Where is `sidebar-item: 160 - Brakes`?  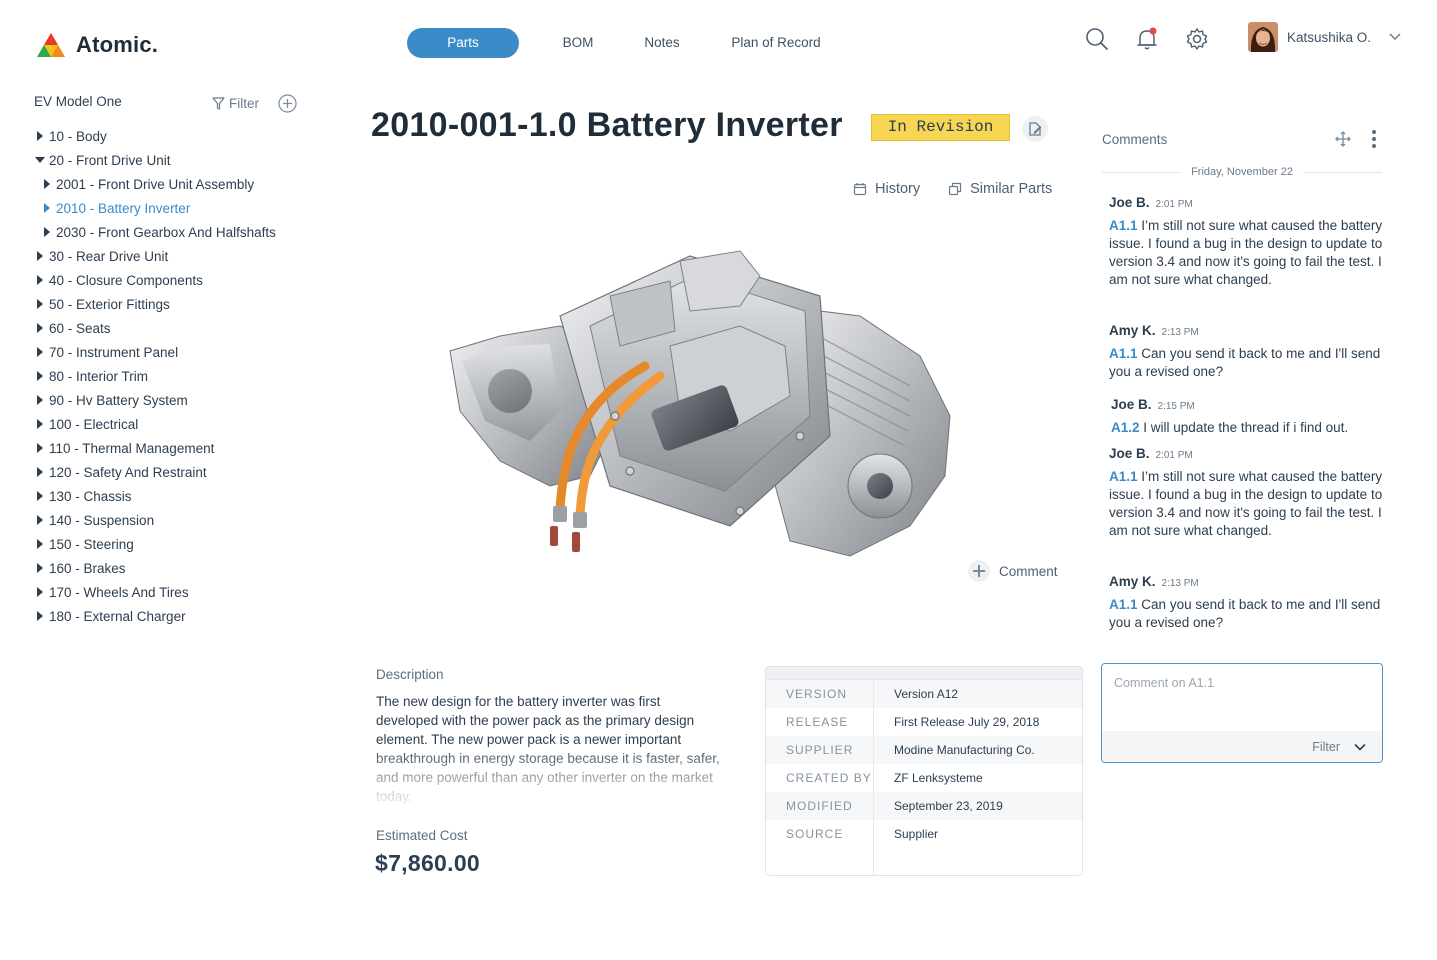 sidebar-item: 160 - Brakes is located at coordinates (180, 568).